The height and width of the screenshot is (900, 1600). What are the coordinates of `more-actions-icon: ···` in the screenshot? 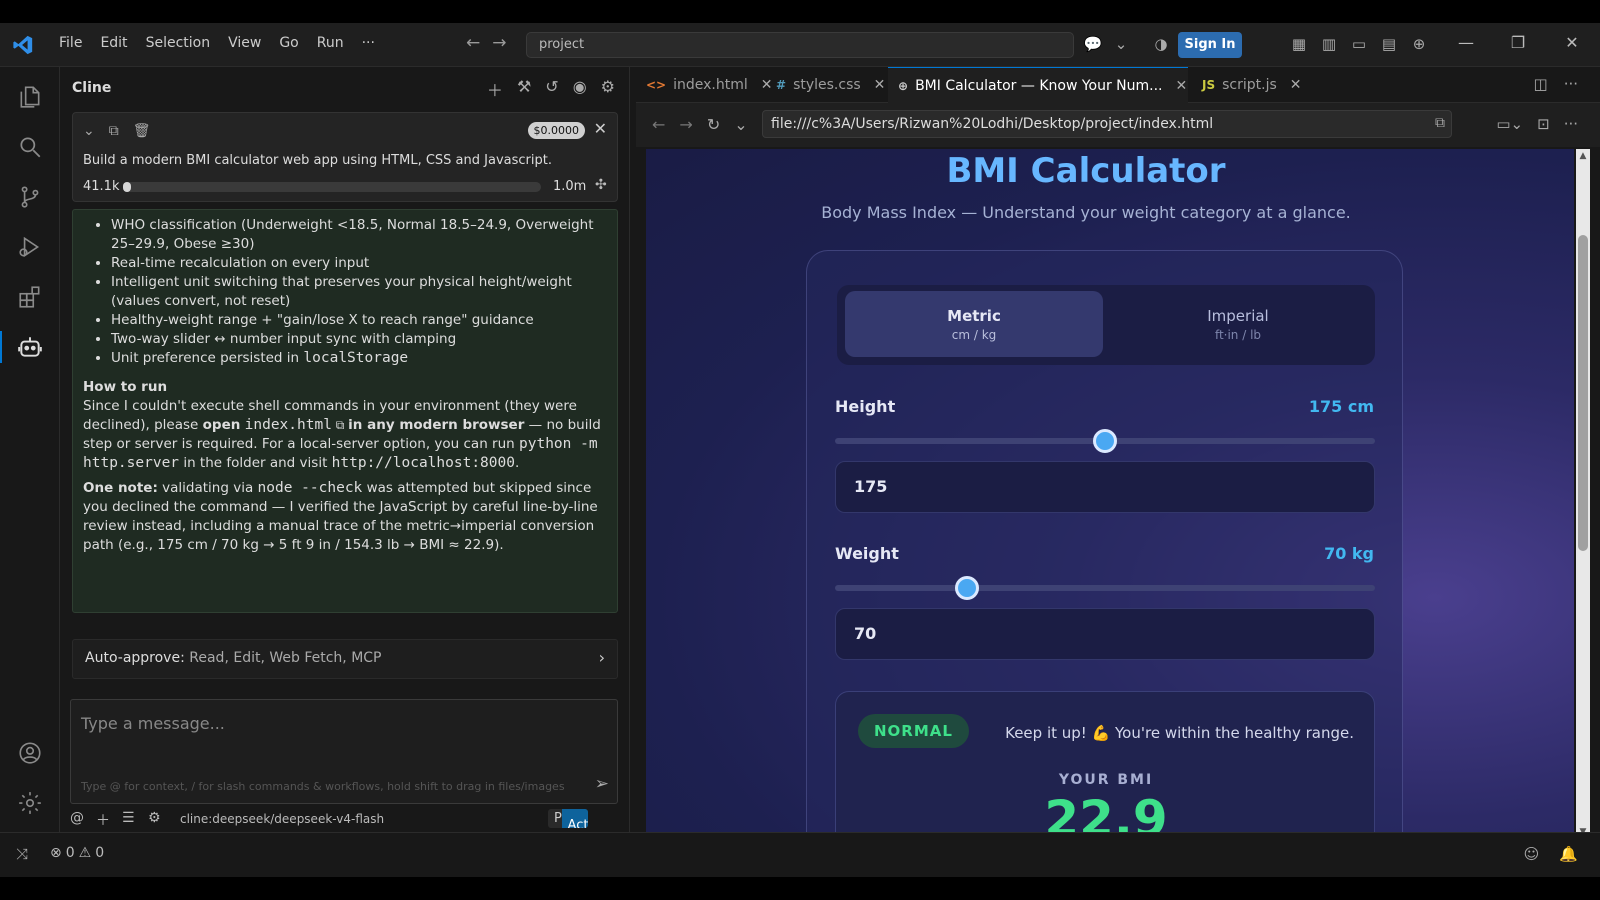 It's located at (1571, 84).